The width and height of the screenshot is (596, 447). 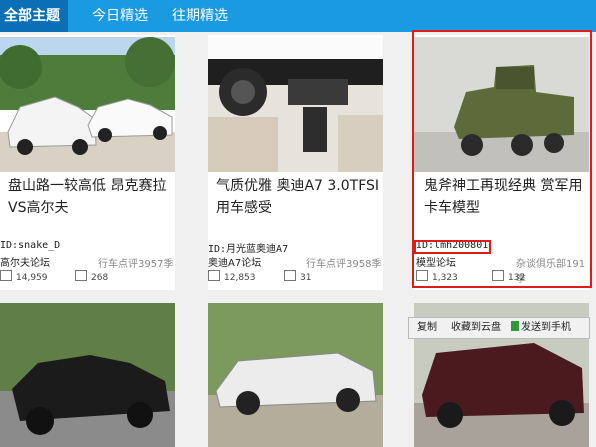 What do you see at coordinates (234, 261) in the screenshot?
I see `post-forum: 奥迪A7论坛` at bounding box center [234, 261].